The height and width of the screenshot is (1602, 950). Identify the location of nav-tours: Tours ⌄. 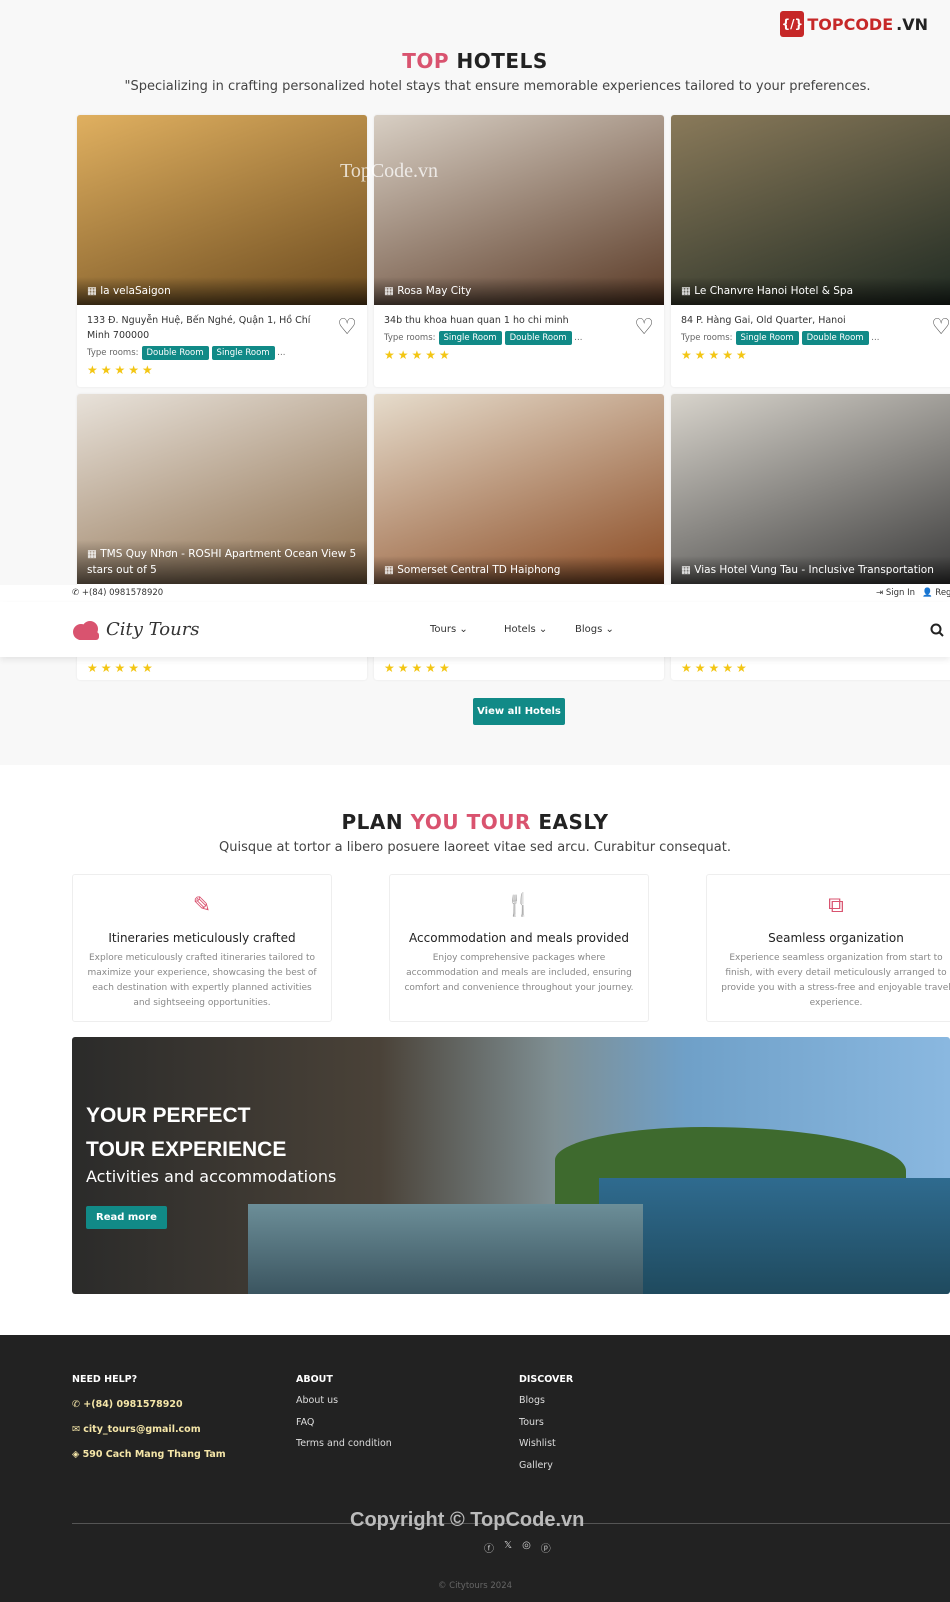
(449, 629).